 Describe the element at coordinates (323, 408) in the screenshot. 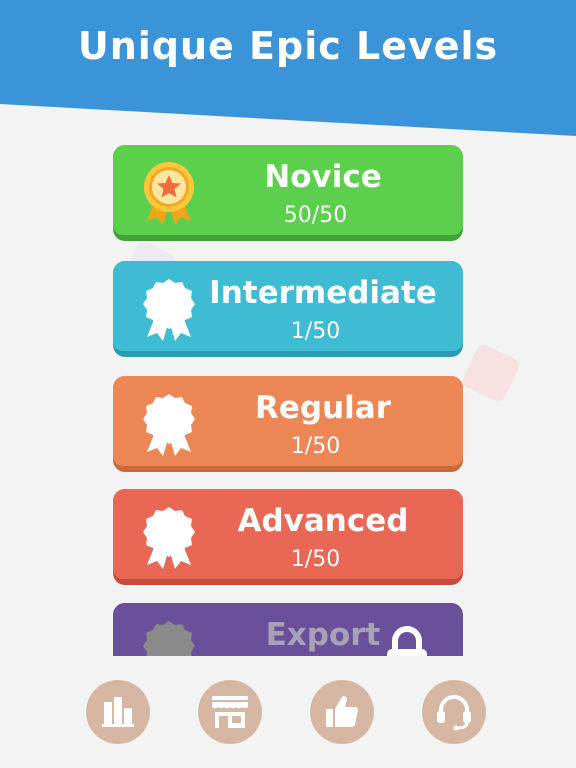

I see `level-name: Regular` at that location.